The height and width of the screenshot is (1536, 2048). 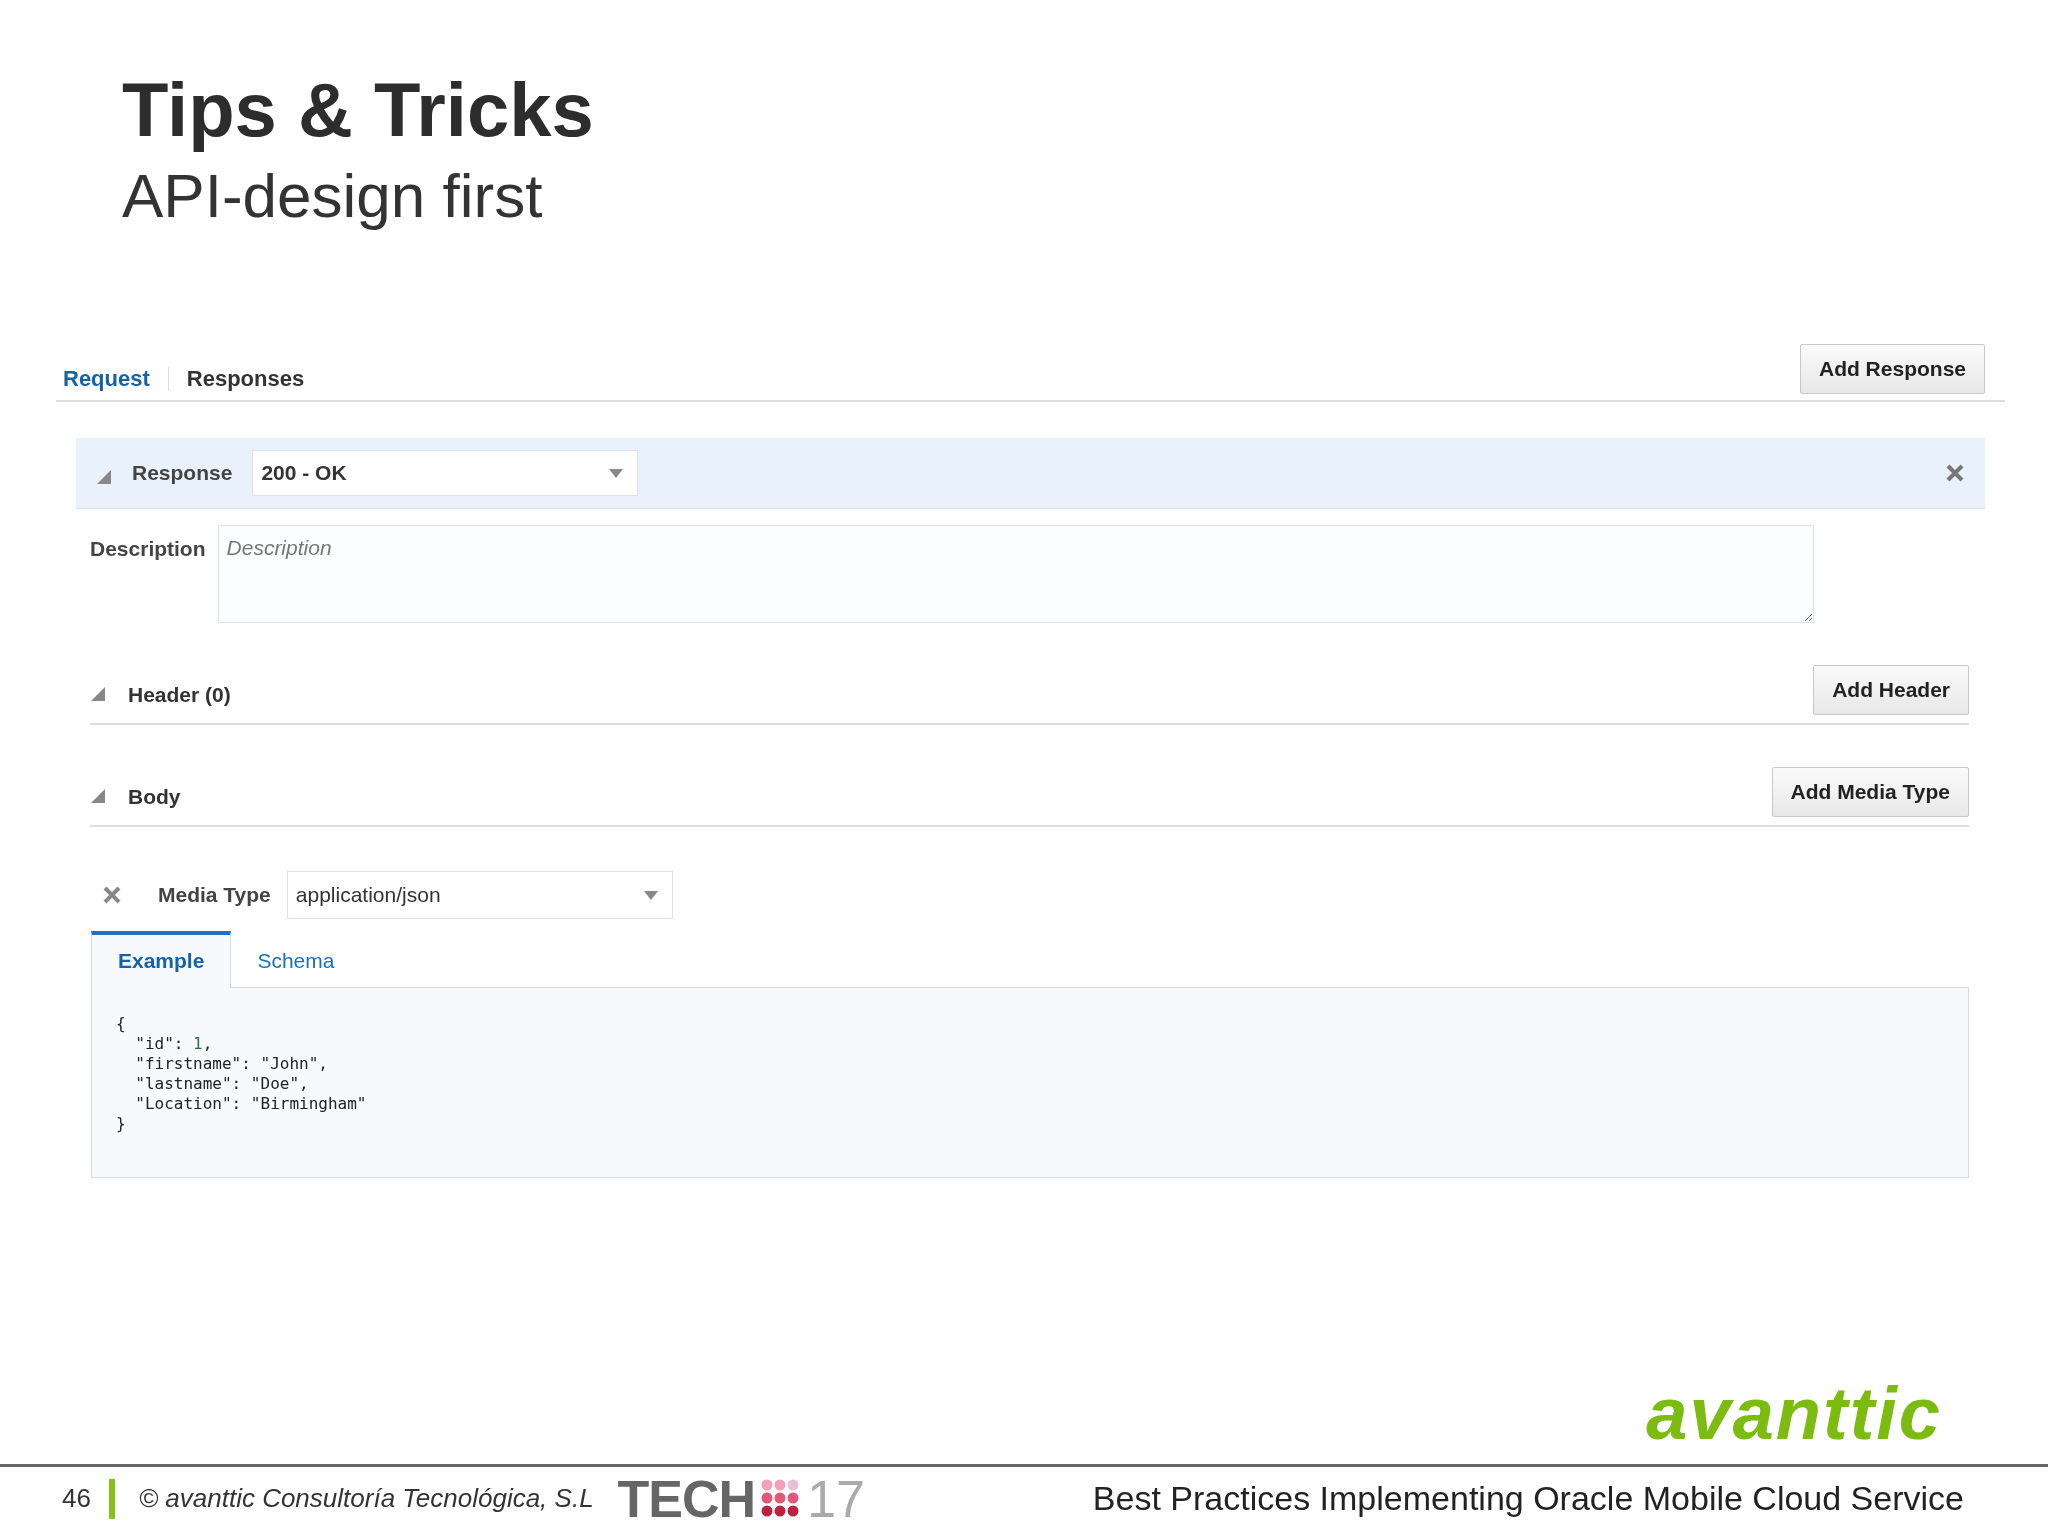 I want to click on media-type-dropdown: application/json, so click(x=479, y=895).